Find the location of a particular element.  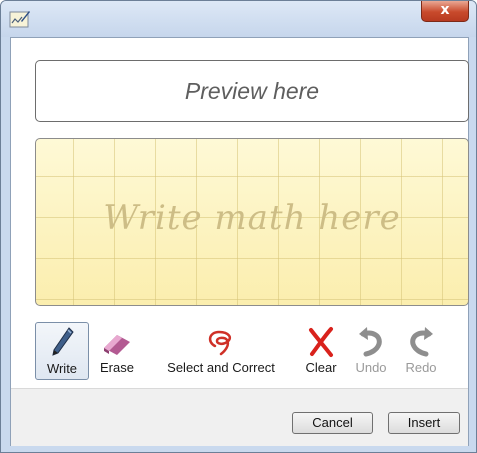

dialog-button-bar: Cancel Insert is located at coordinates (239, 417).